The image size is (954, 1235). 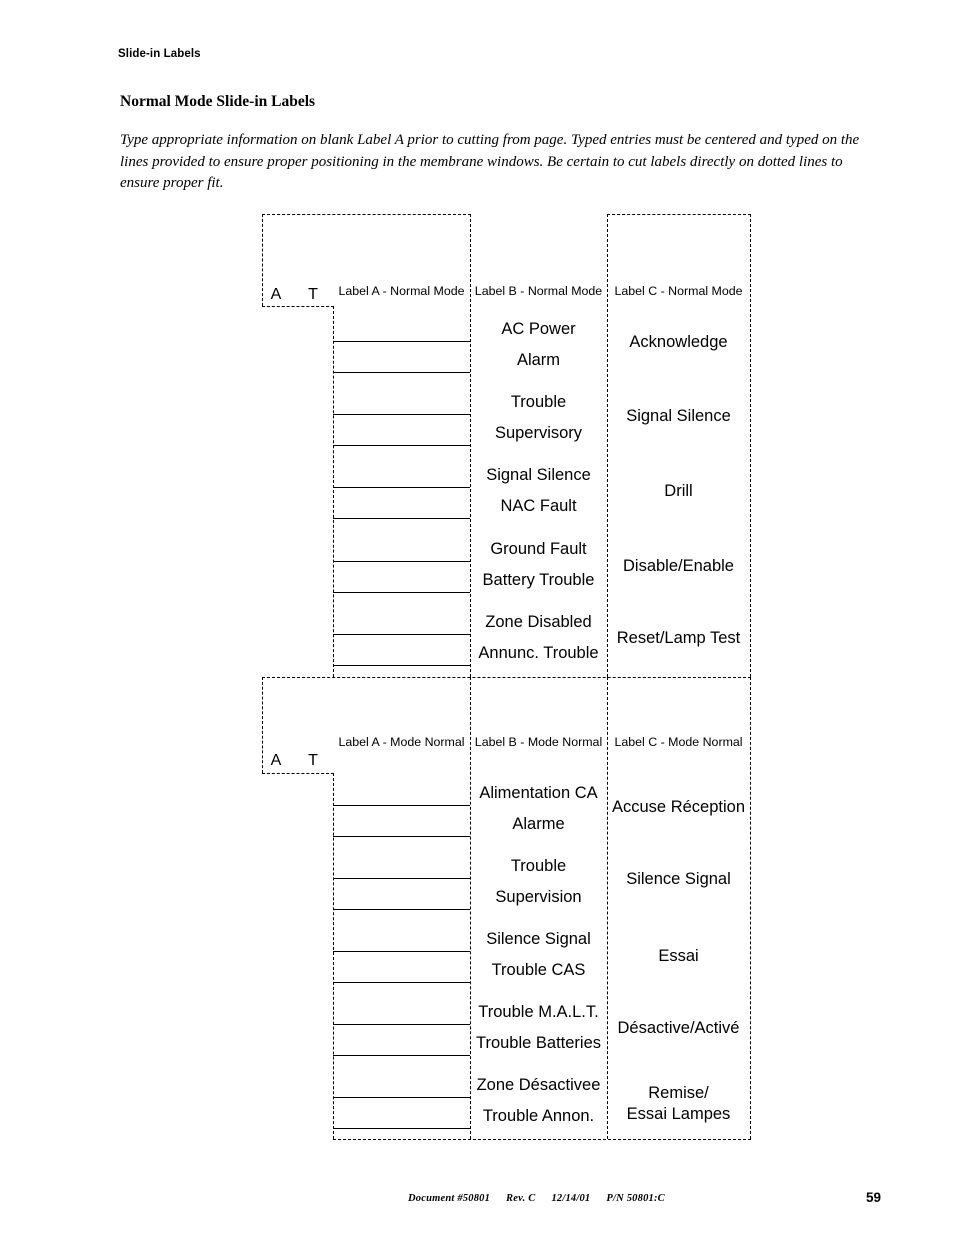 I want to click on running-head: Slide-in Labels, so click(x=159, y=54).